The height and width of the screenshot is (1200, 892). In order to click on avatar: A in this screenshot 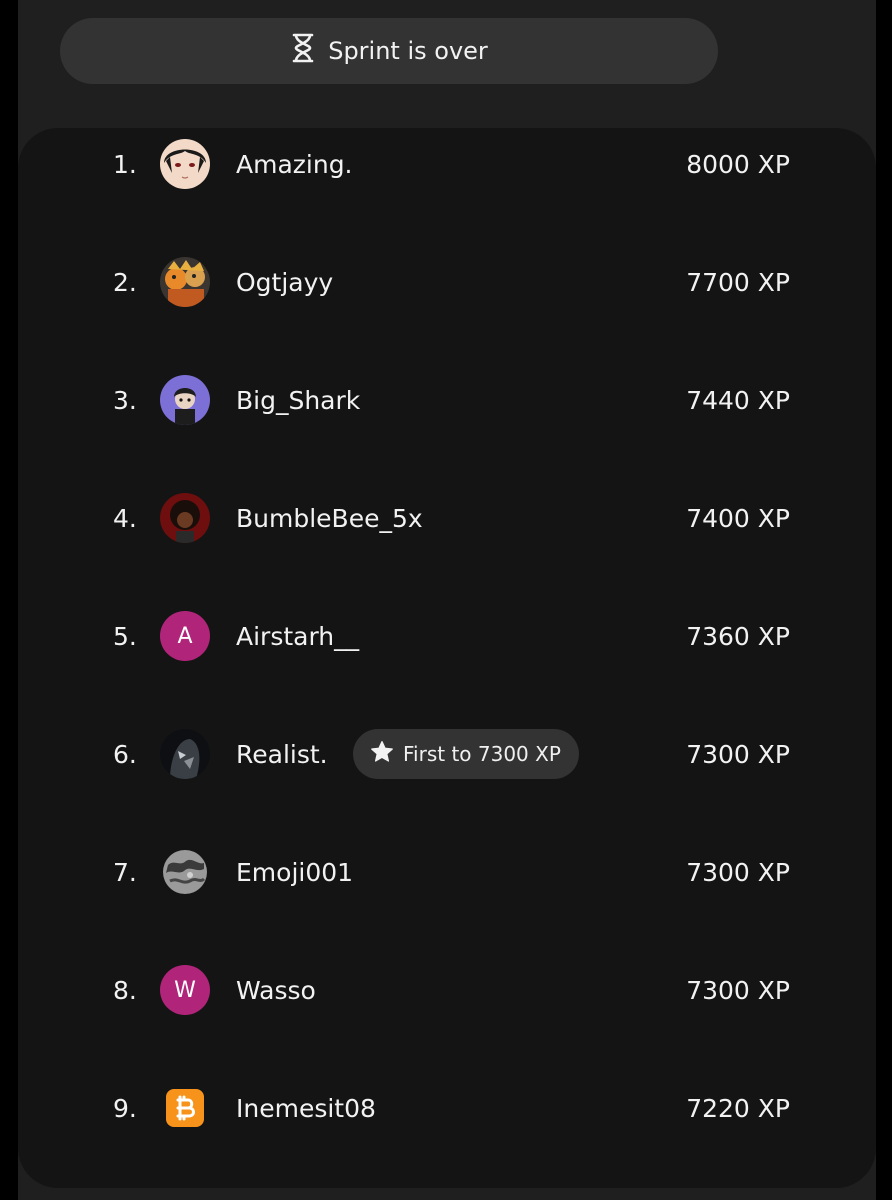, I will do `click(185, 636)`.